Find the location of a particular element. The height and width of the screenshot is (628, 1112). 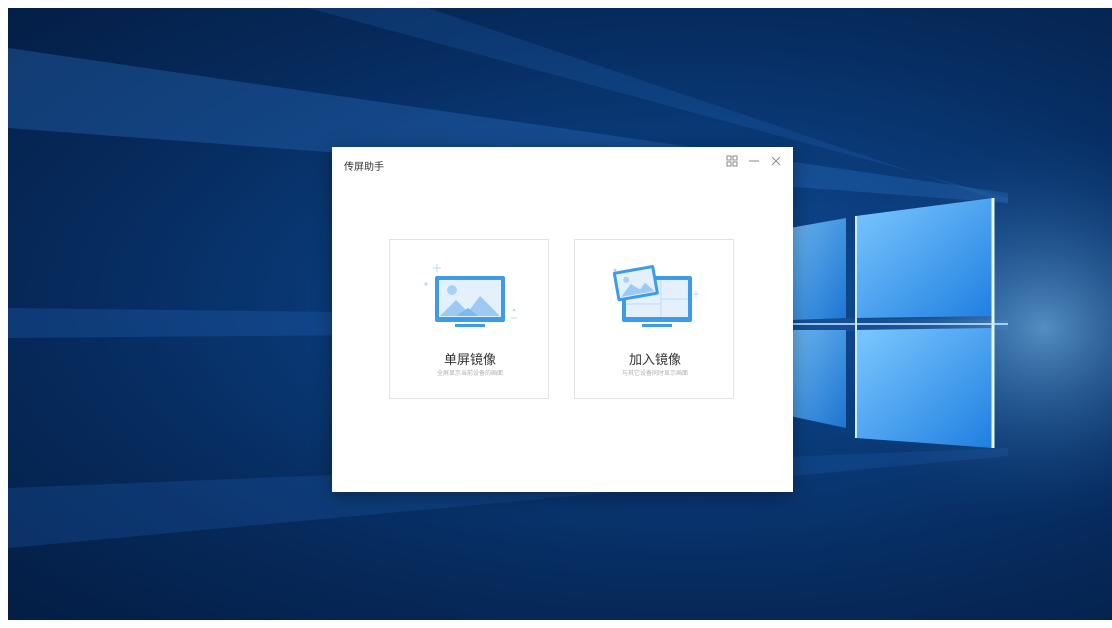

window-title: 传屏助手 is located at coordinates (364, 167).